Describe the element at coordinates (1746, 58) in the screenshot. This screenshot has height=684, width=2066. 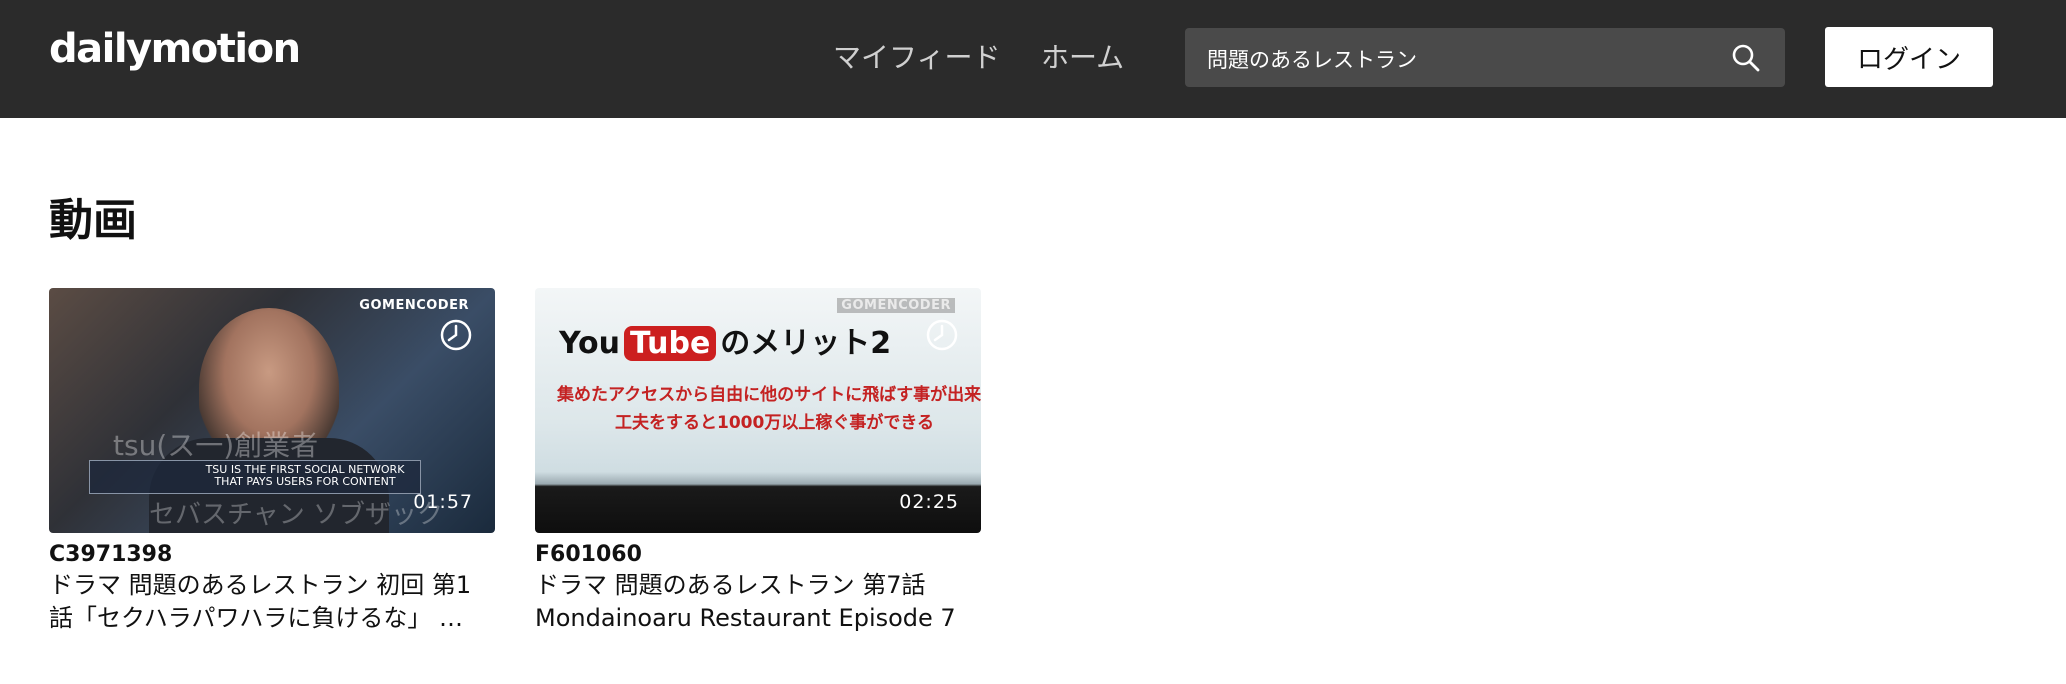
I see `search-icon` at that location.